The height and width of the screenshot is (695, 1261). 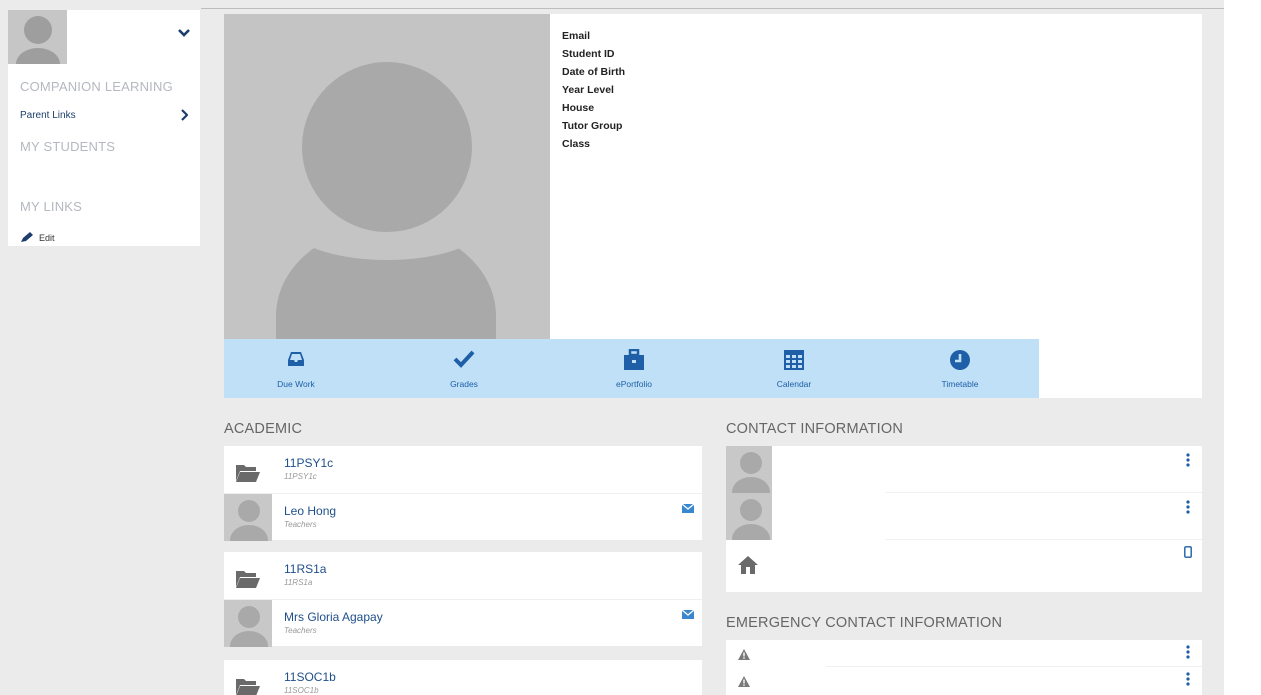 I want to click on quick-link-eportfolio: ePortfolio, so click(x=634, y=368).